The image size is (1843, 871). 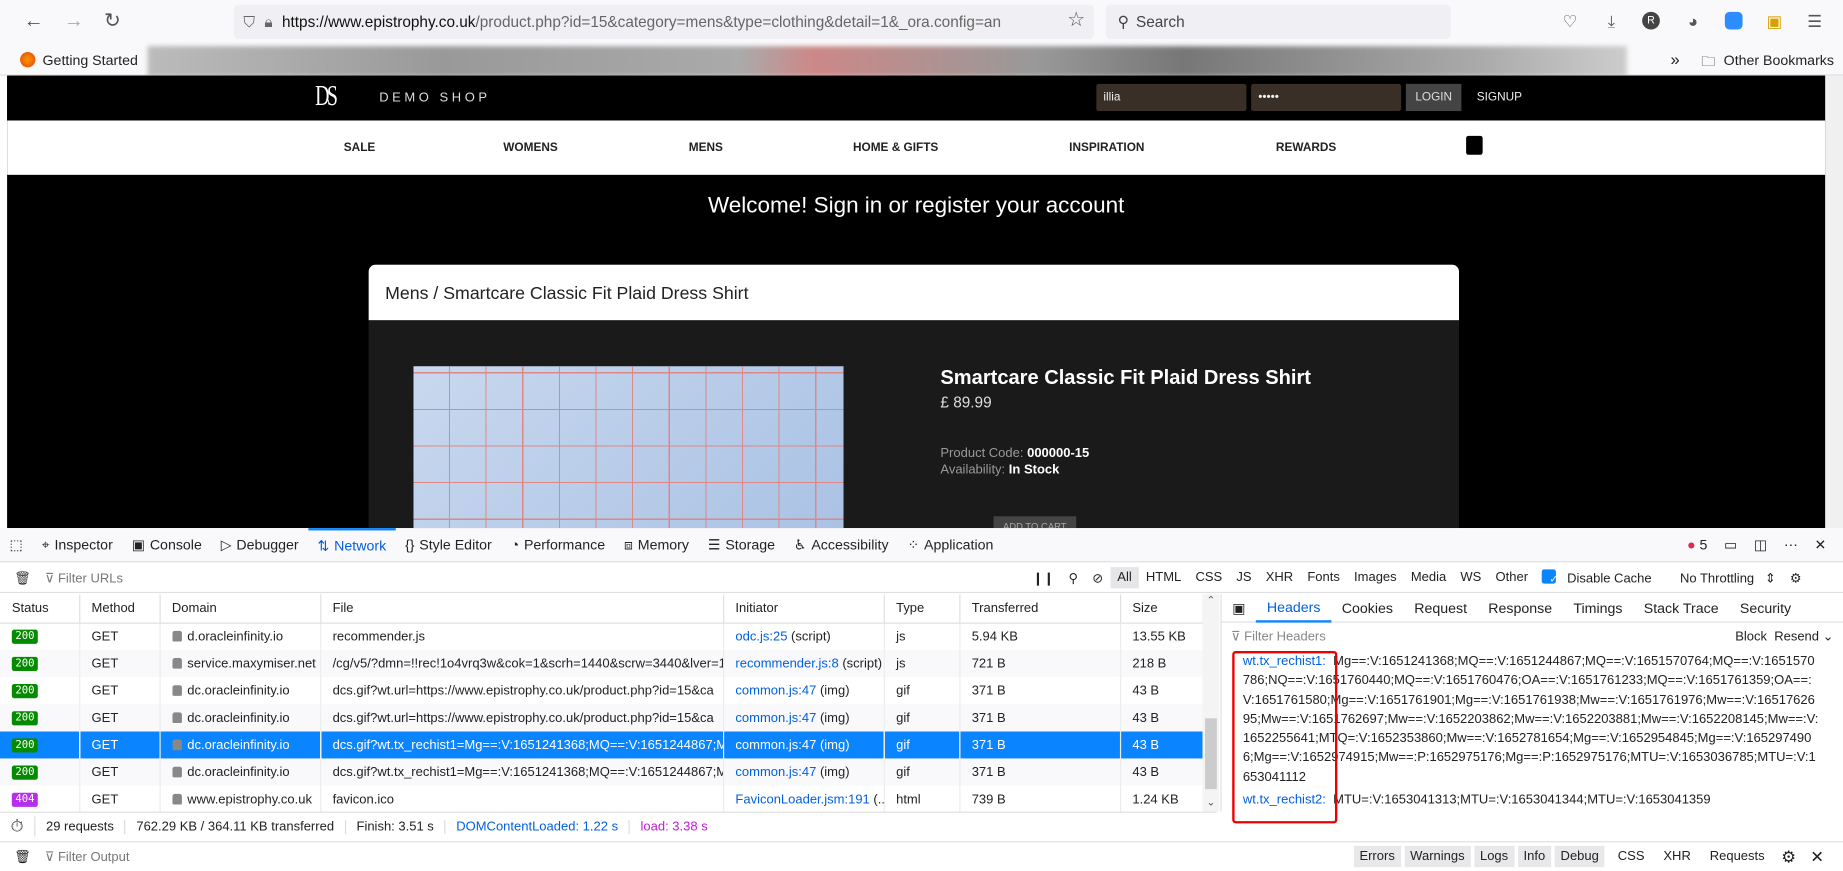 What do you see at coordinates (326, 98) in the screenshot?
I see `shop-logo: DS` at bounding box center [326, 98].